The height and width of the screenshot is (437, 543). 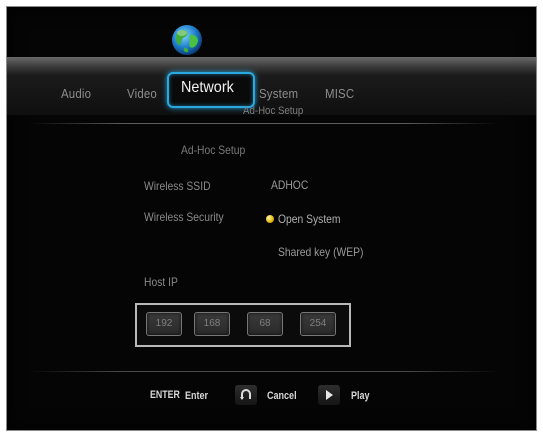 I want to click on ip-octet-2: 168, so click(x=212, y=324).